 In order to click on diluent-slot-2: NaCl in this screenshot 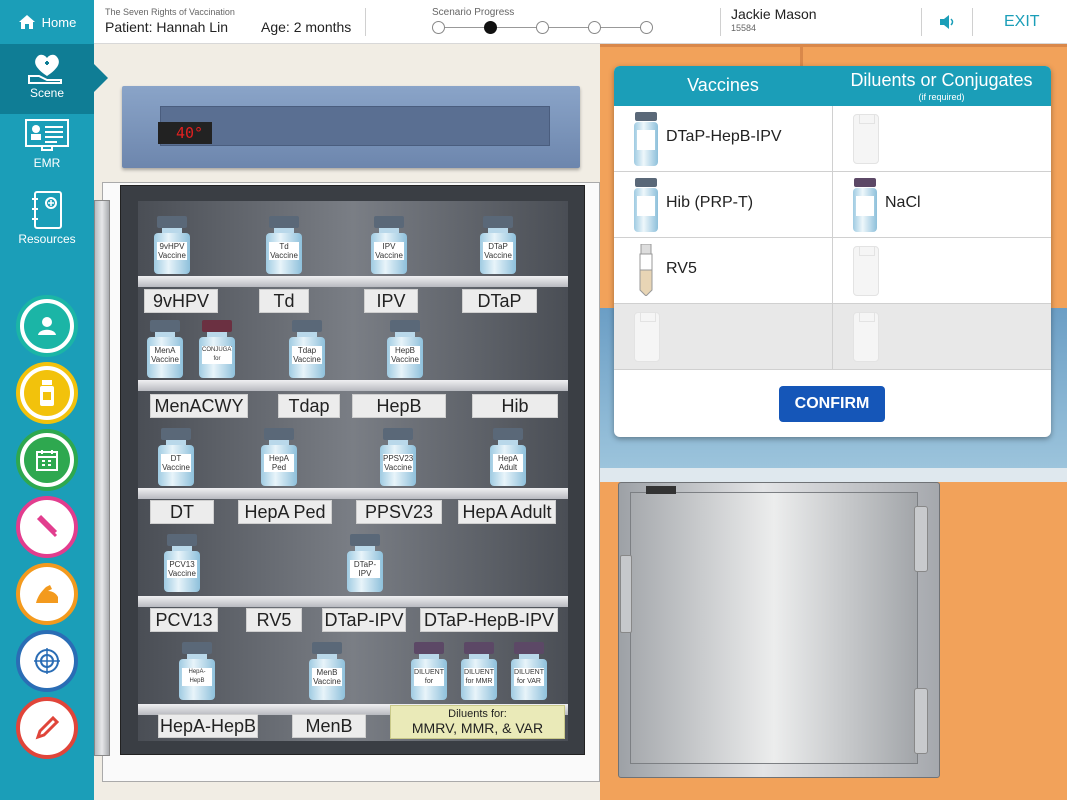, I will do `click(942, 205)`.